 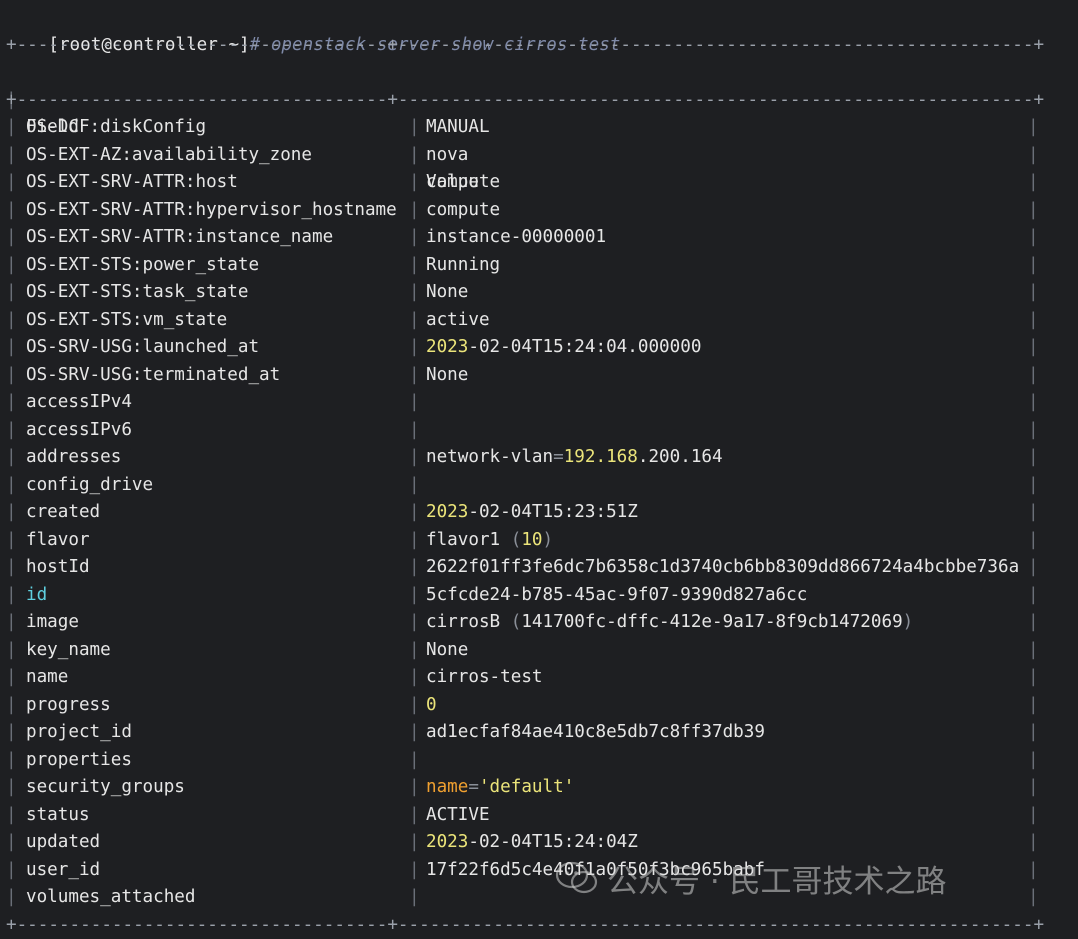 I want to click on field-name: OS-EXT-SRV-ATTR:instance_name, so click(x=179, y=238).